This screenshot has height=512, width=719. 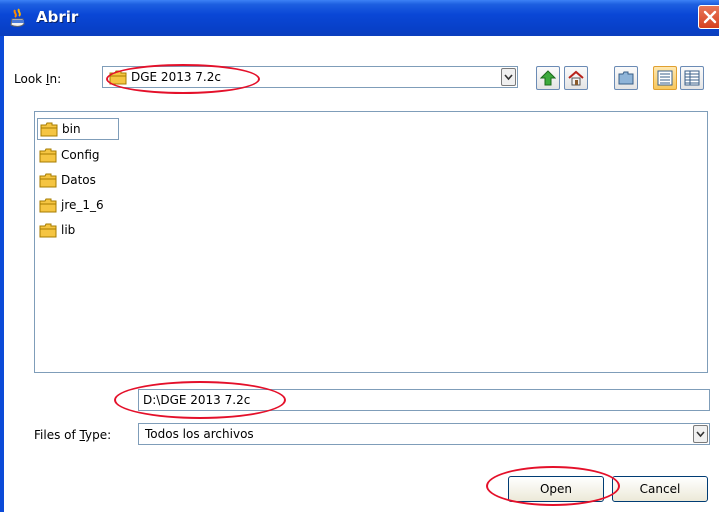 I want to click on look-in-dropdown-button, so click(x=508, y=77).